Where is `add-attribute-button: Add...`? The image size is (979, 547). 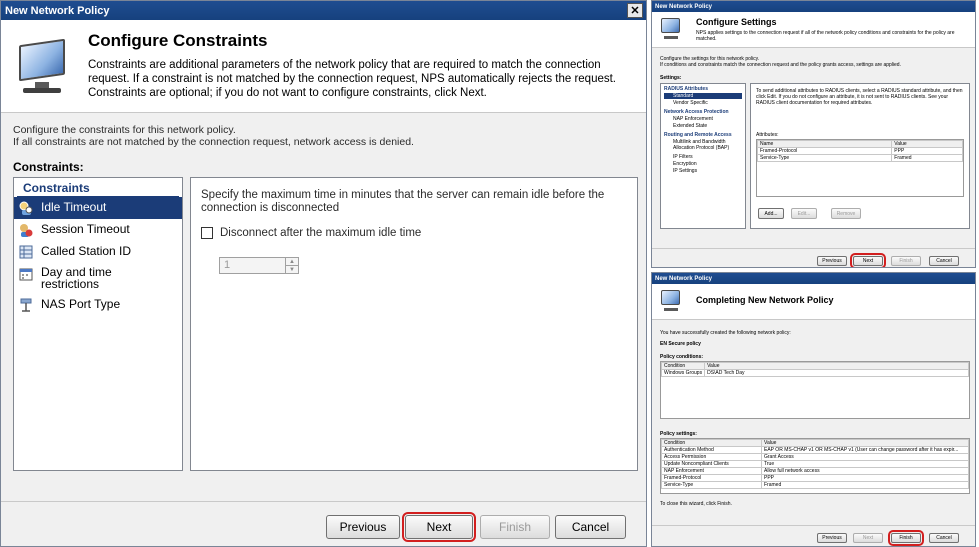
add-attribute-button: Add... is located at coordinates (771, 213).